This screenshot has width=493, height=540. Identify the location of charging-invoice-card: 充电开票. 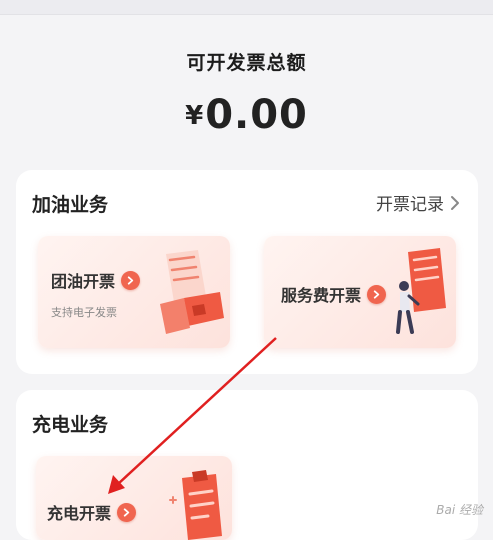
(134, 498).